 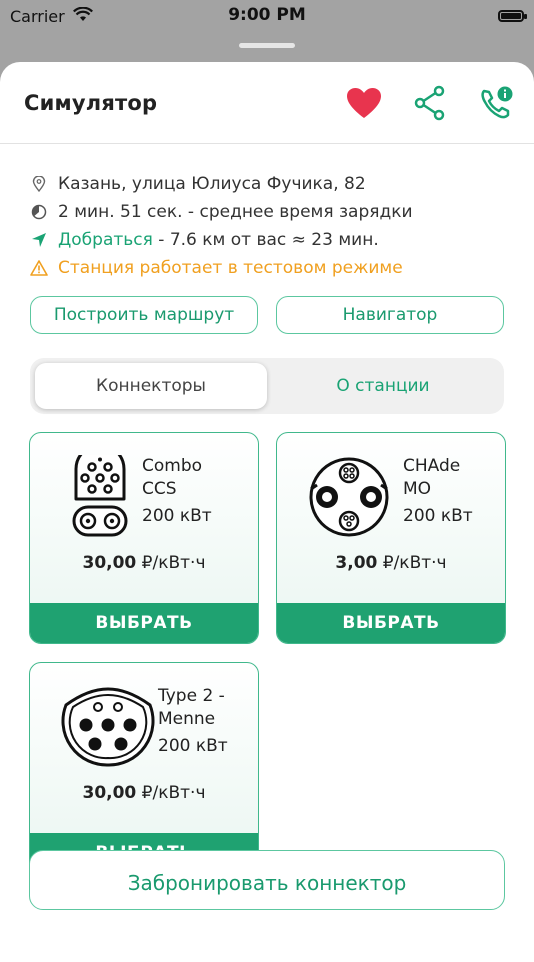 I want to click on connector-card: Combo CCS 200 кВт 30,00 ₽/кВт·ч ВЫБРАТЬ, so click(x=144, y=538).